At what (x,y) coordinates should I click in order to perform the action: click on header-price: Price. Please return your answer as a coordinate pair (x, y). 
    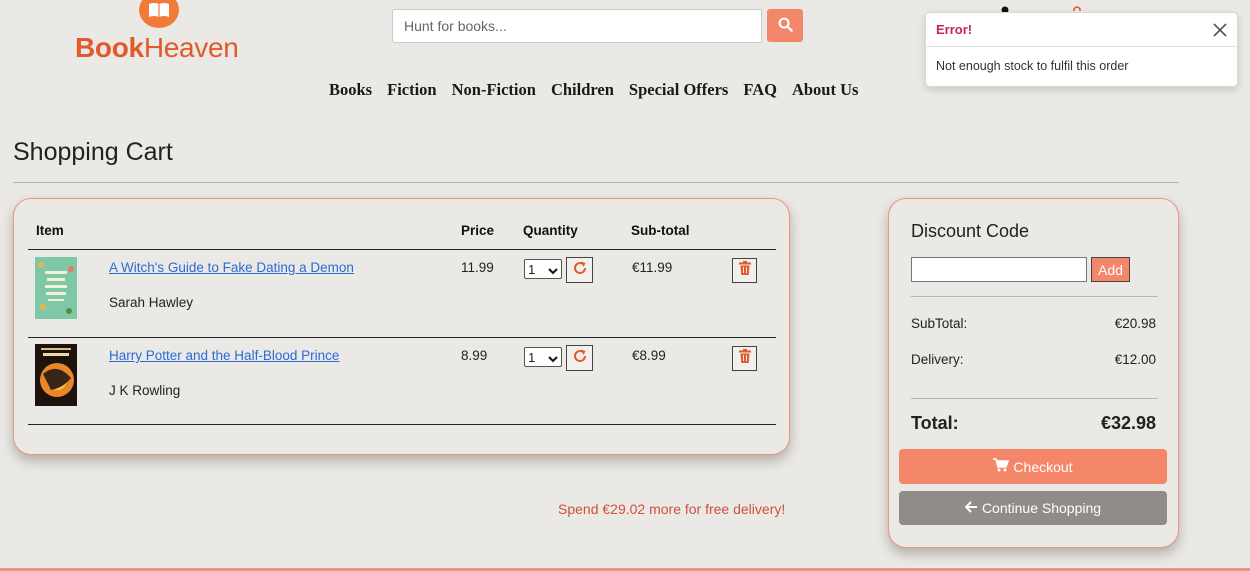
    Looking at the image, I should click on (478, 230).